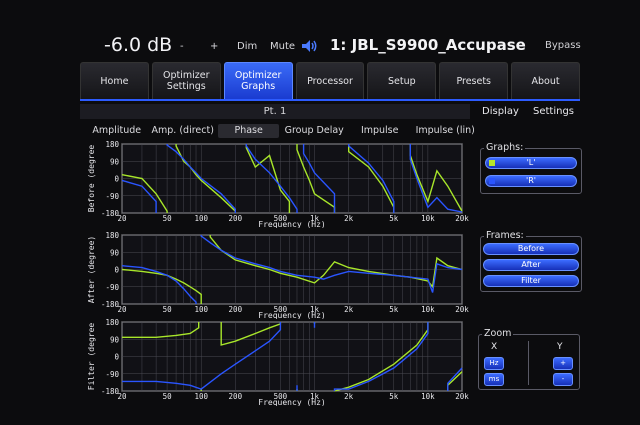 This screenshot has height=425, width=640. I want to click on zoom-x-hz-button: Hz, so click(494, 363).